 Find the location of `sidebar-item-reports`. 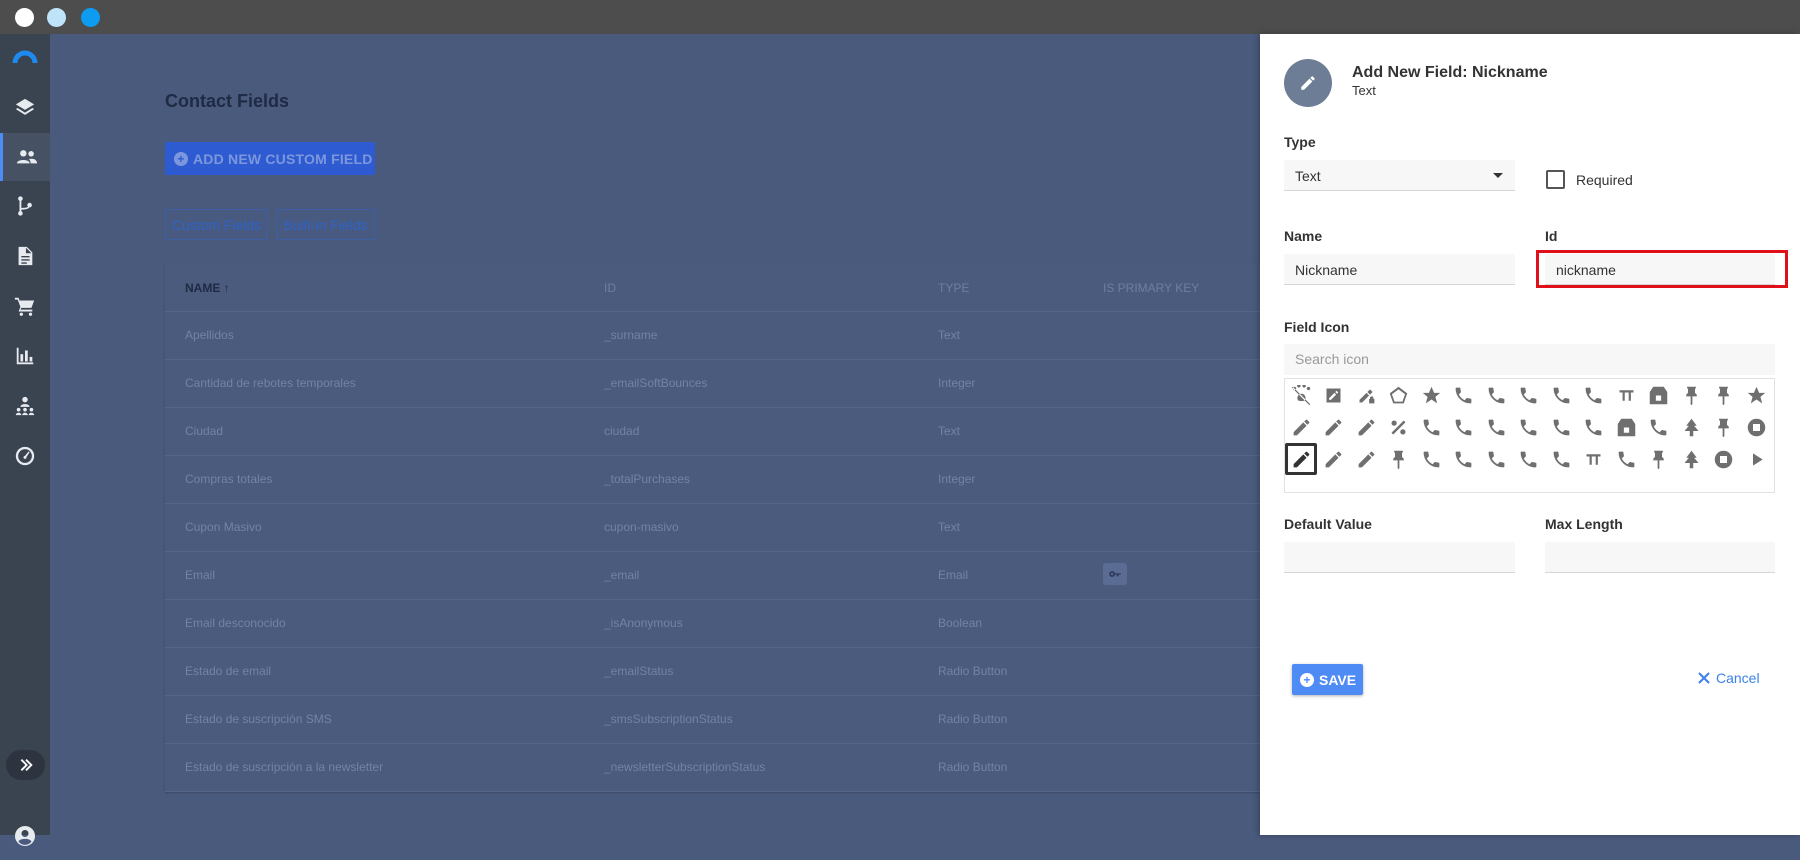

sidebar-item-reports is located at coordinates (25, 356).